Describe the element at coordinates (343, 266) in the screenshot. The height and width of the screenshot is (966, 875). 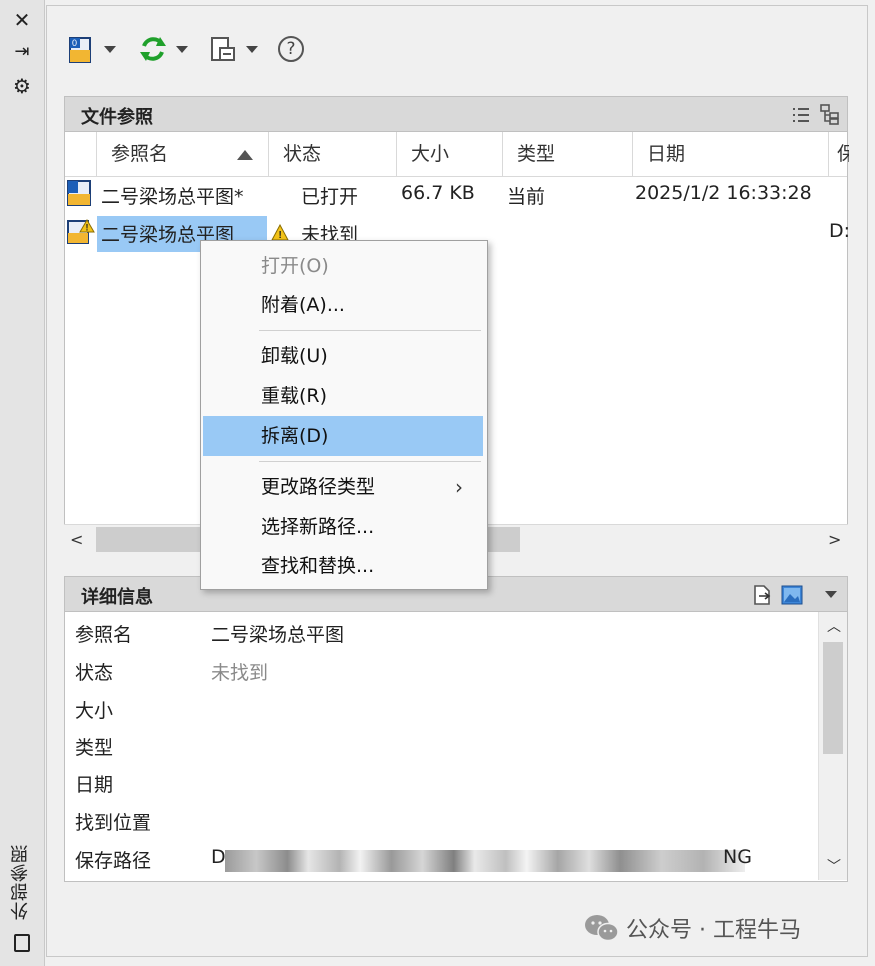
I see `menu-item-open: 打开(O)` at that location.